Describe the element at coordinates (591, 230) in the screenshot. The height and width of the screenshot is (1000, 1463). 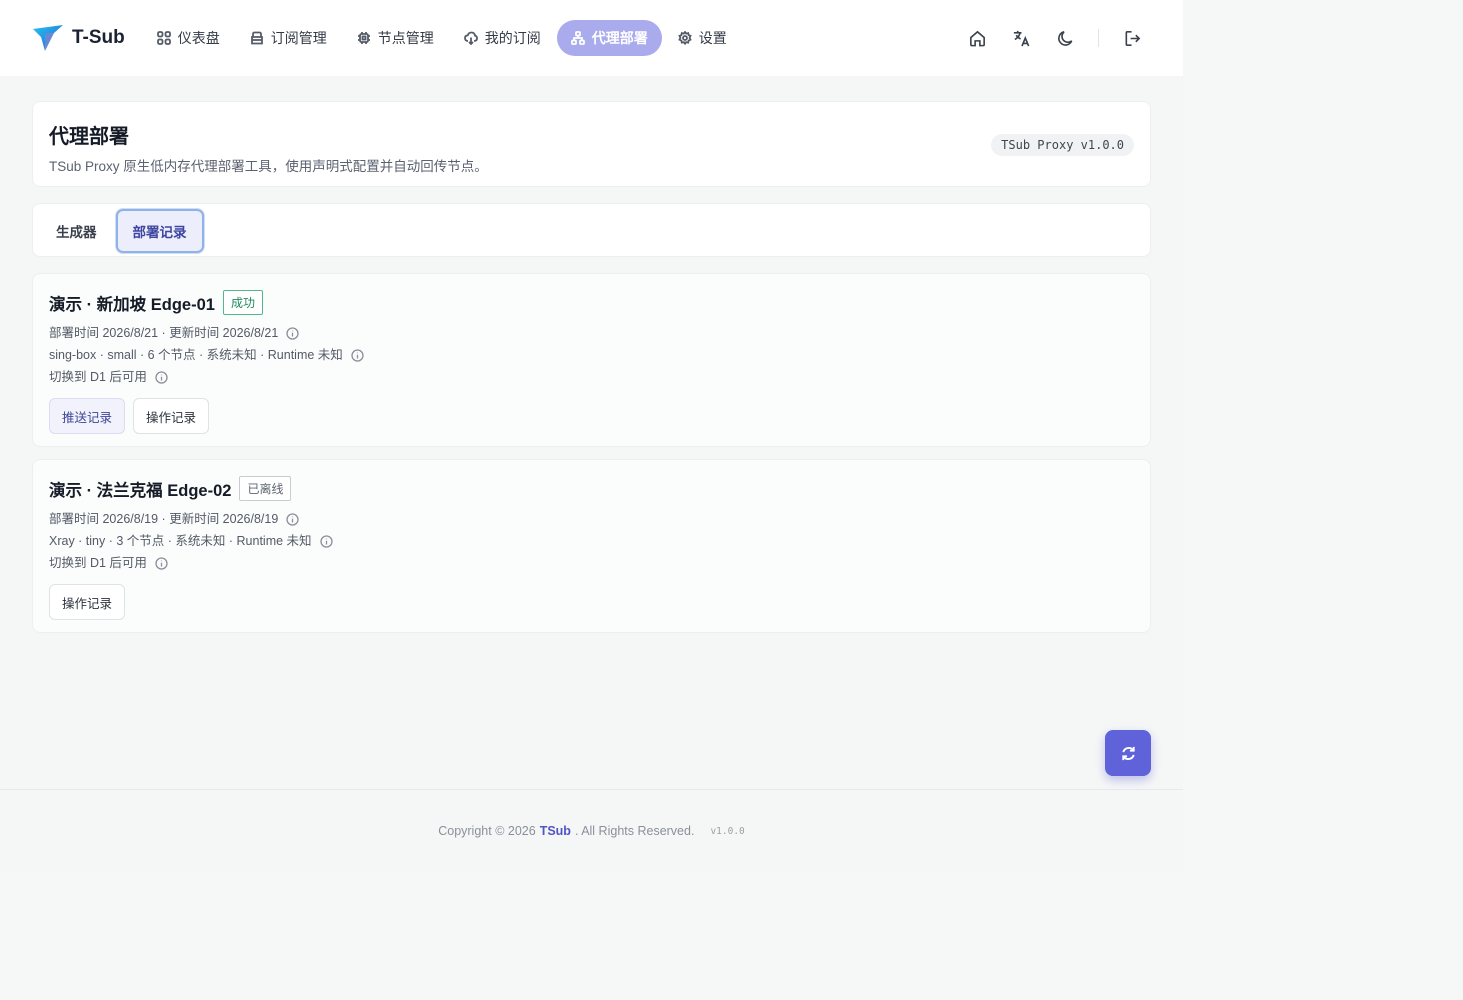
I see `tab-bar: 生成器 部署记录` at that location.